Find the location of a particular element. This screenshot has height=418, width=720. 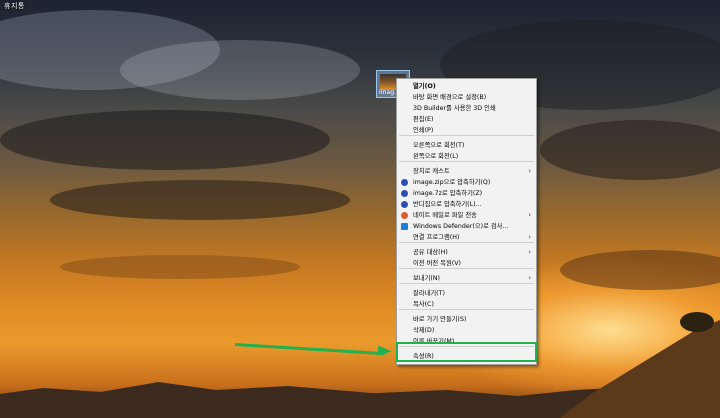

menu-item: 오른쪽으로 회전(T) is located at coordinates (466, 145).